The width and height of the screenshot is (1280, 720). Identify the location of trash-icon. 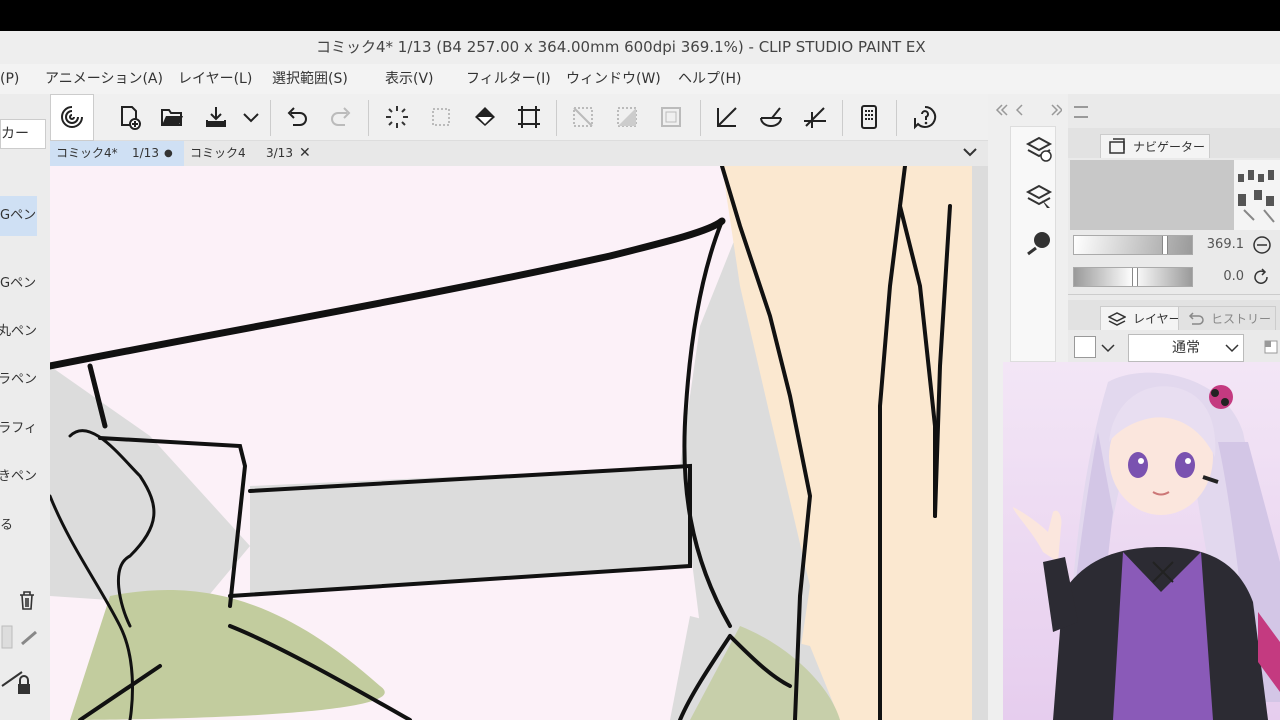
(23, 601).